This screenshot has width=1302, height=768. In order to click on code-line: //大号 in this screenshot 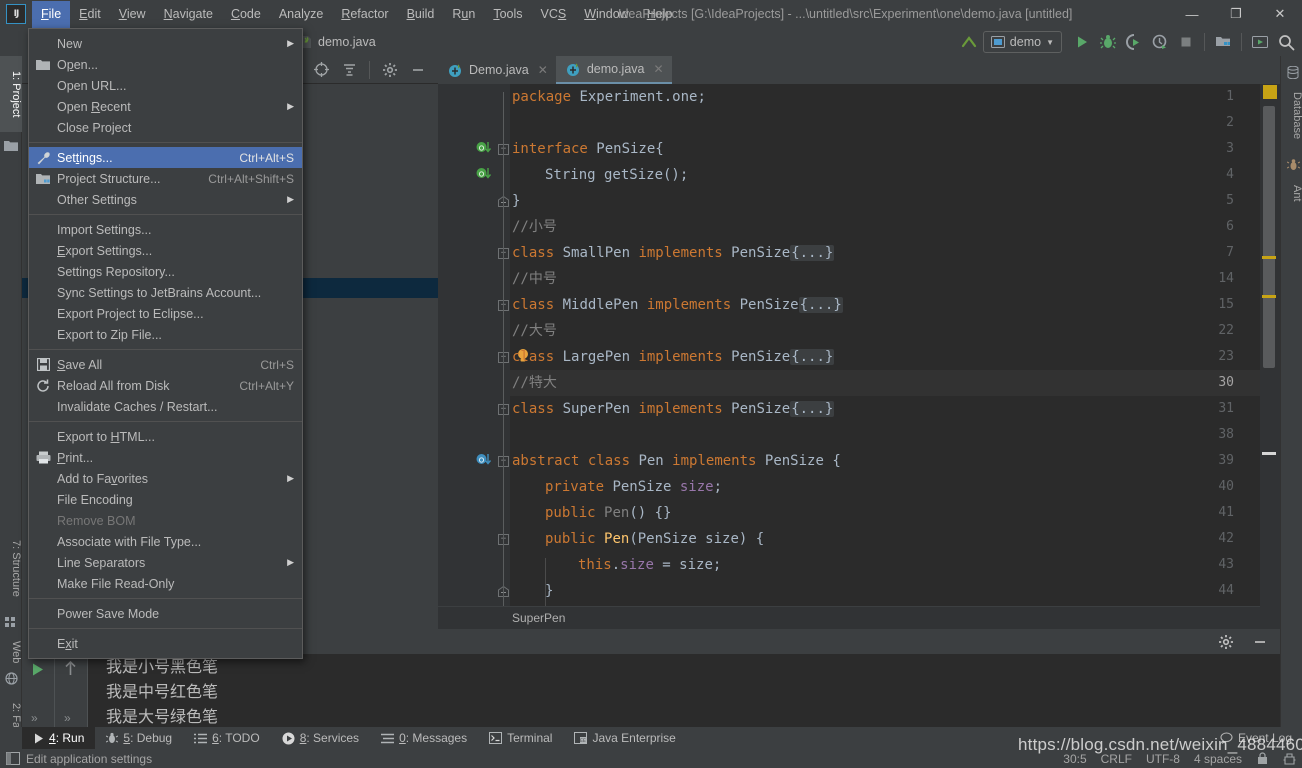, I will do `click(534, 331)`.